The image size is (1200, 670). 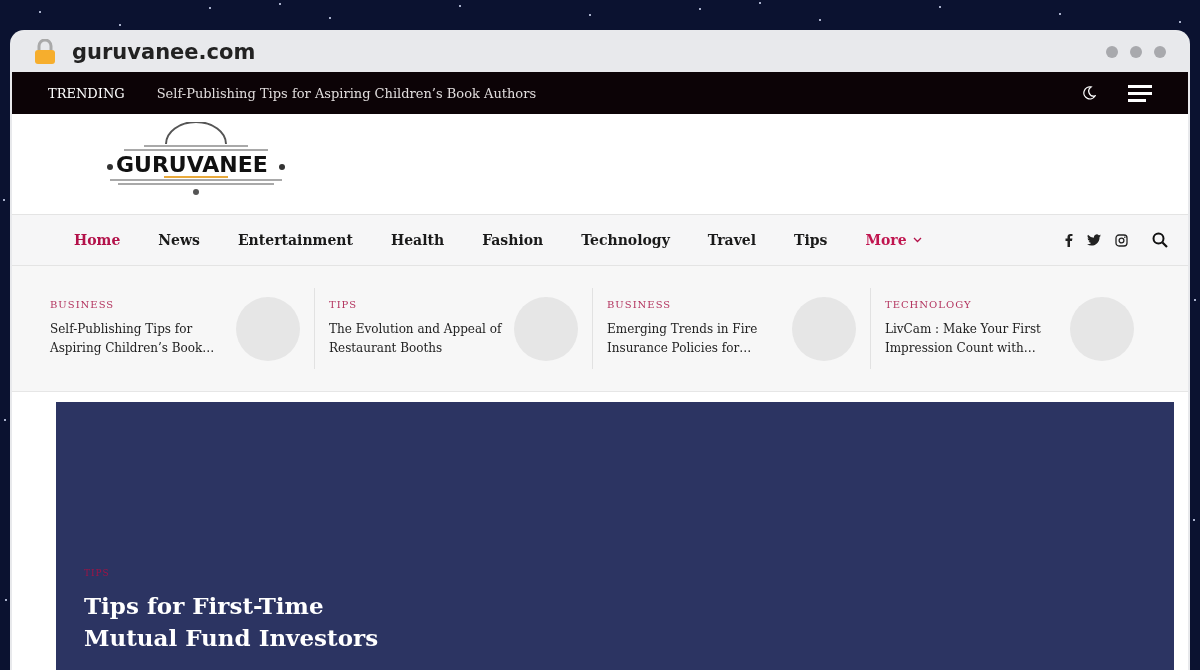 I want to click on category-label: TIPS, so click(x=415, y=304).